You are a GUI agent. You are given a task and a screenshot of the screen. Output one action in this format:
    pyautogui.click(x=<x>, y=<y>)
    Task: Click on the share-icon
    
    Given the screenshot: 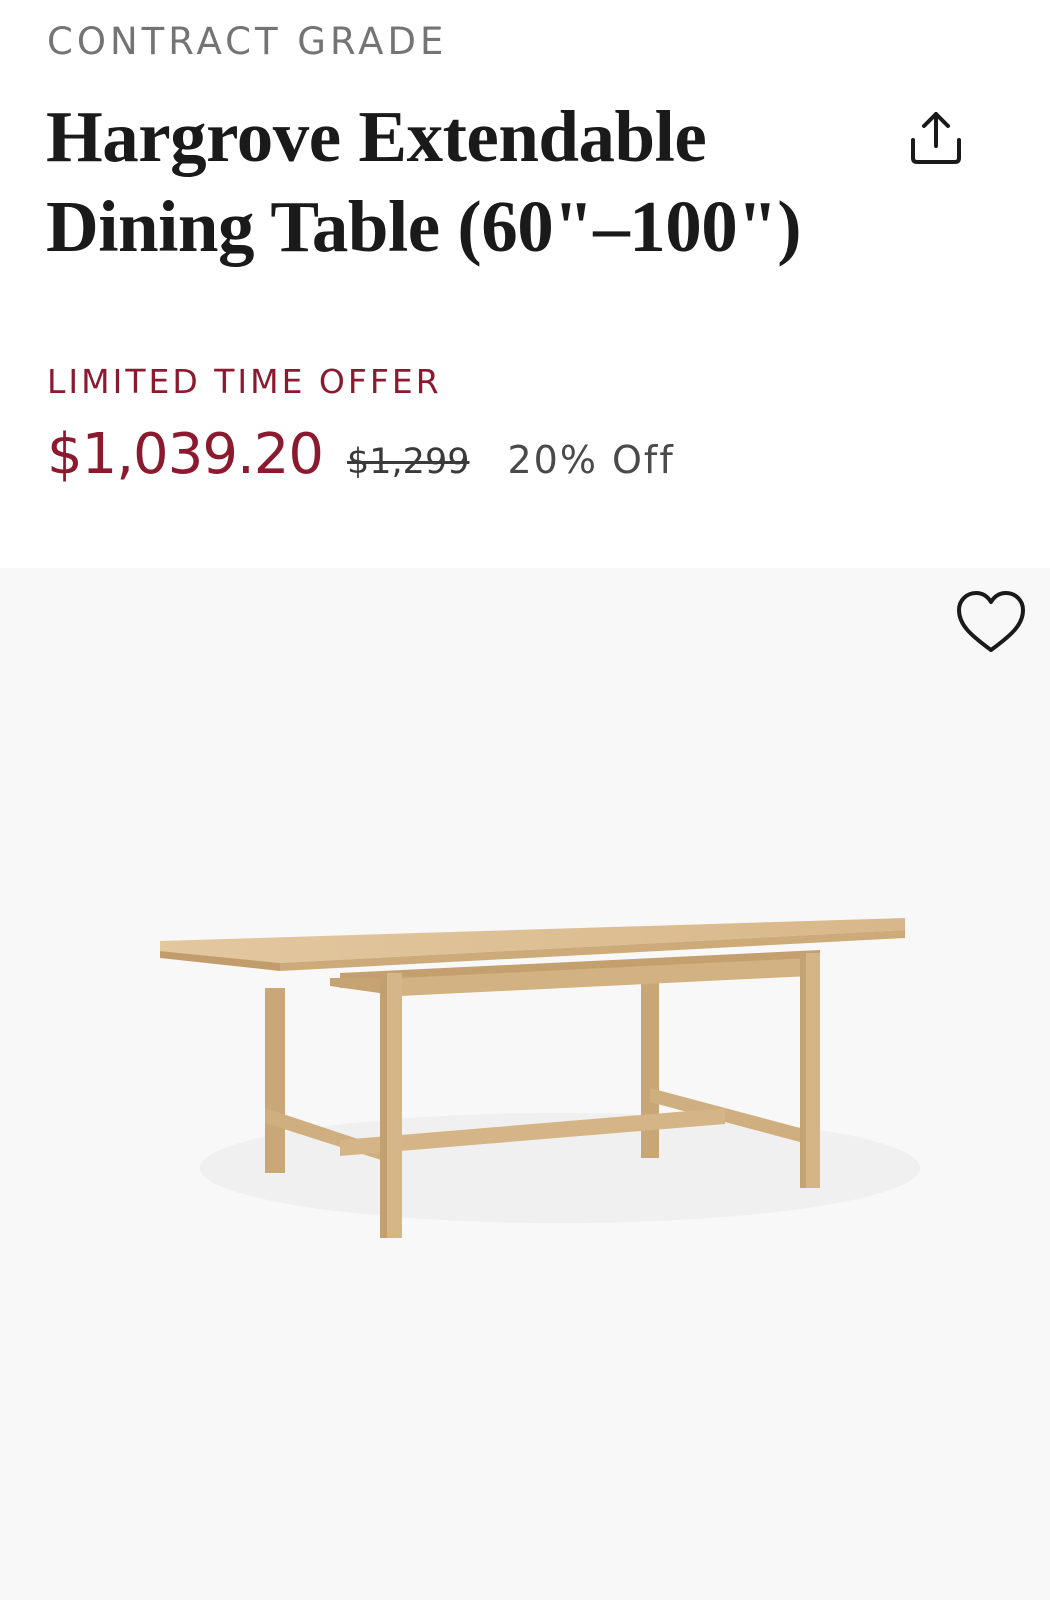 What is the action you would take?
    pyautogui.click(x=936, y=138)
    